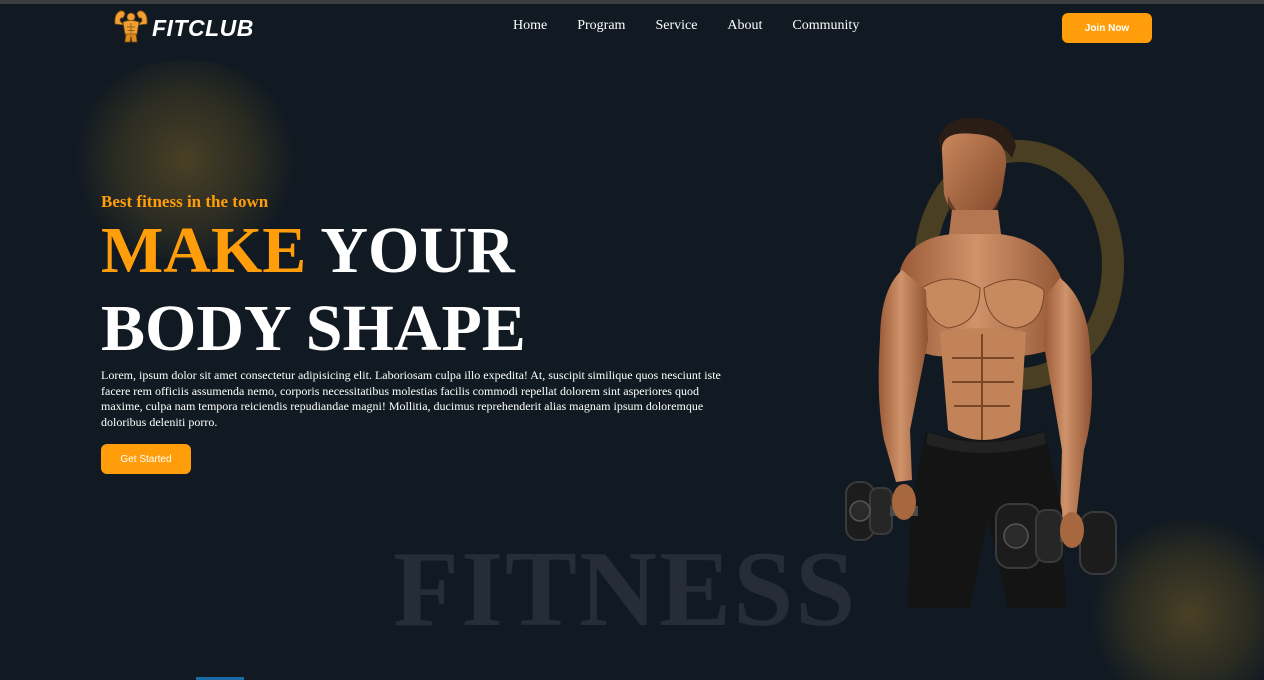 This screenshot has width=1264, height=680. What do you see at coordinates (185, 201) in the screenshot?
I see `hero-tagline: Best fitness in the town` at bounding box center [185, 201].